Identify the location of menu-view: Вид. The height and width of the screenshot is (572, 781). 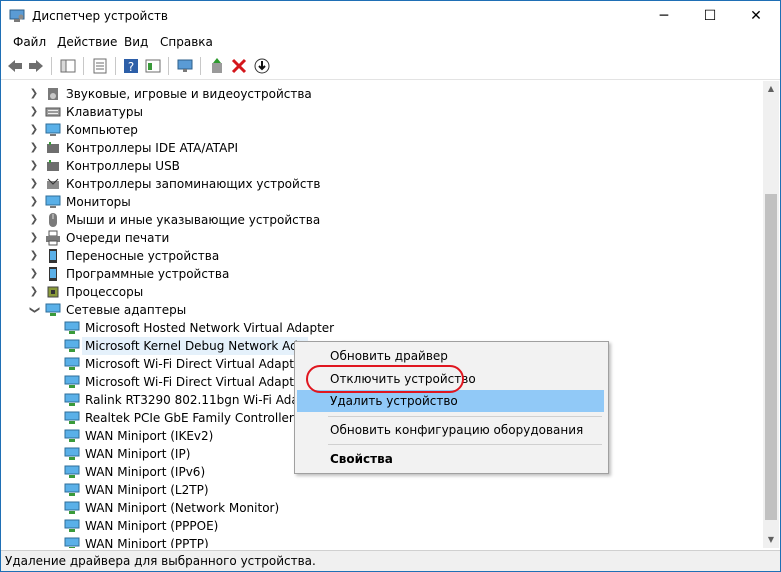
(136, 42).